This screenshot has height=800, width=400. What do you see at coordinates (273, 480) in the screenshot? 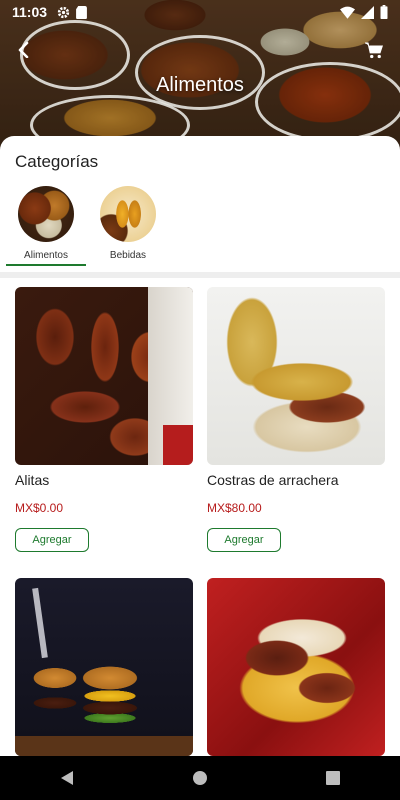
I see `product-name: Costras de arrachera` at bounding box center [273, 480].